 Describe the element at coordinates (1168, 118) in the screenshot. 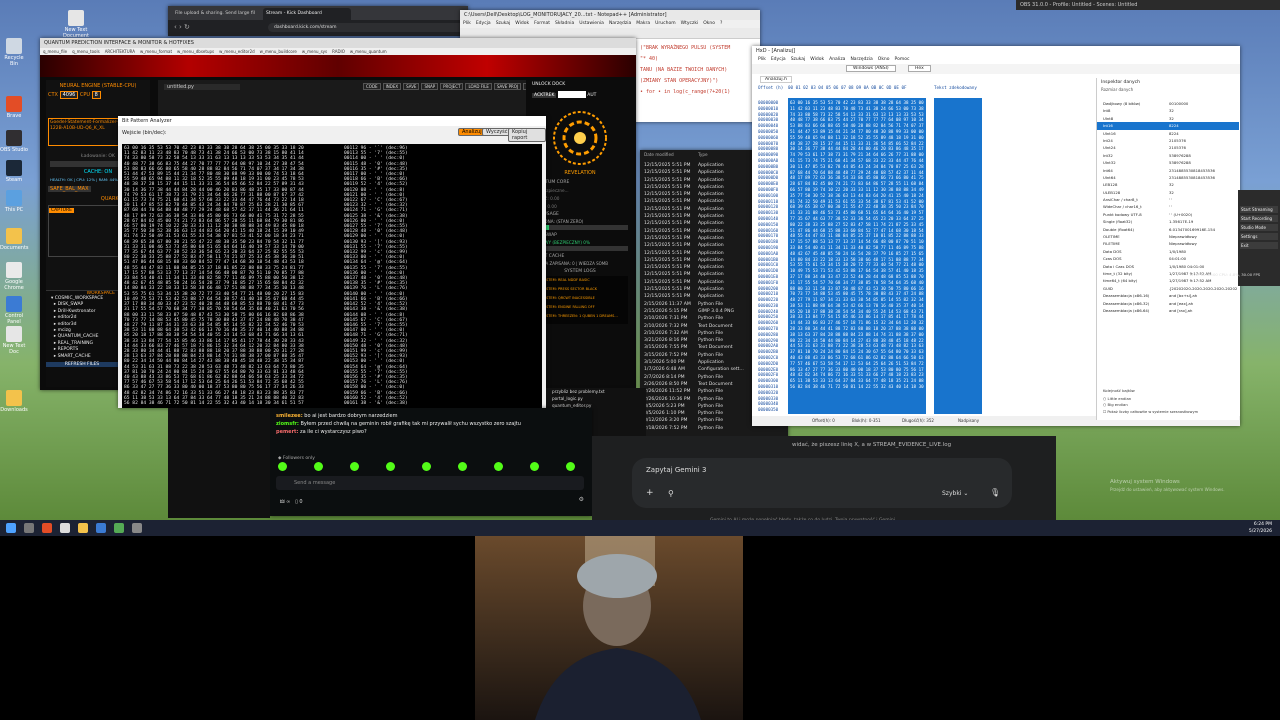

I see `inspector-row: UInt8 32` at that location.